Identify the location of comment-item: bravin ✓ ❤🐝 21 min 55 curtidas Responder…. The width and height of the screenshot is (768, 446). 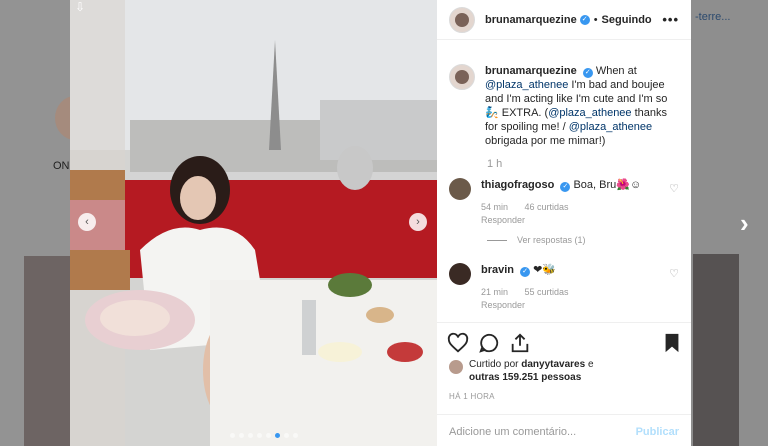
(564, 286).